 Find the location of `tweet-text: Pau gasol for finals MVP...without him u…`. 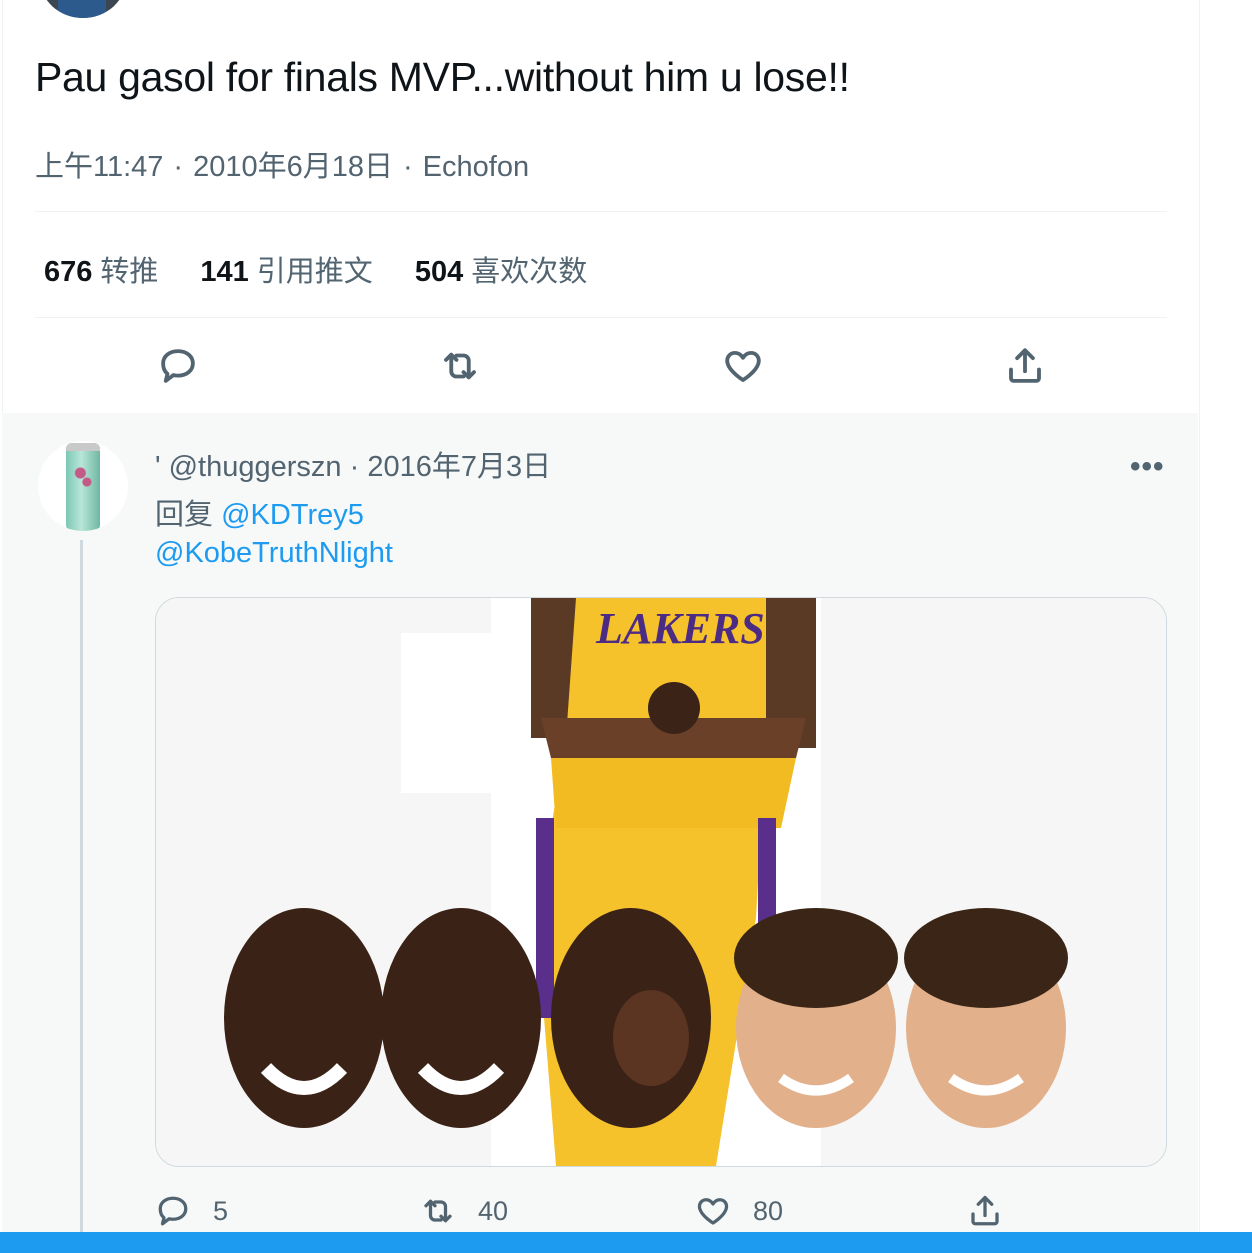

tweet-text: Pau gasol for finals MVP...without him u… is located at coordinates (442, 77).